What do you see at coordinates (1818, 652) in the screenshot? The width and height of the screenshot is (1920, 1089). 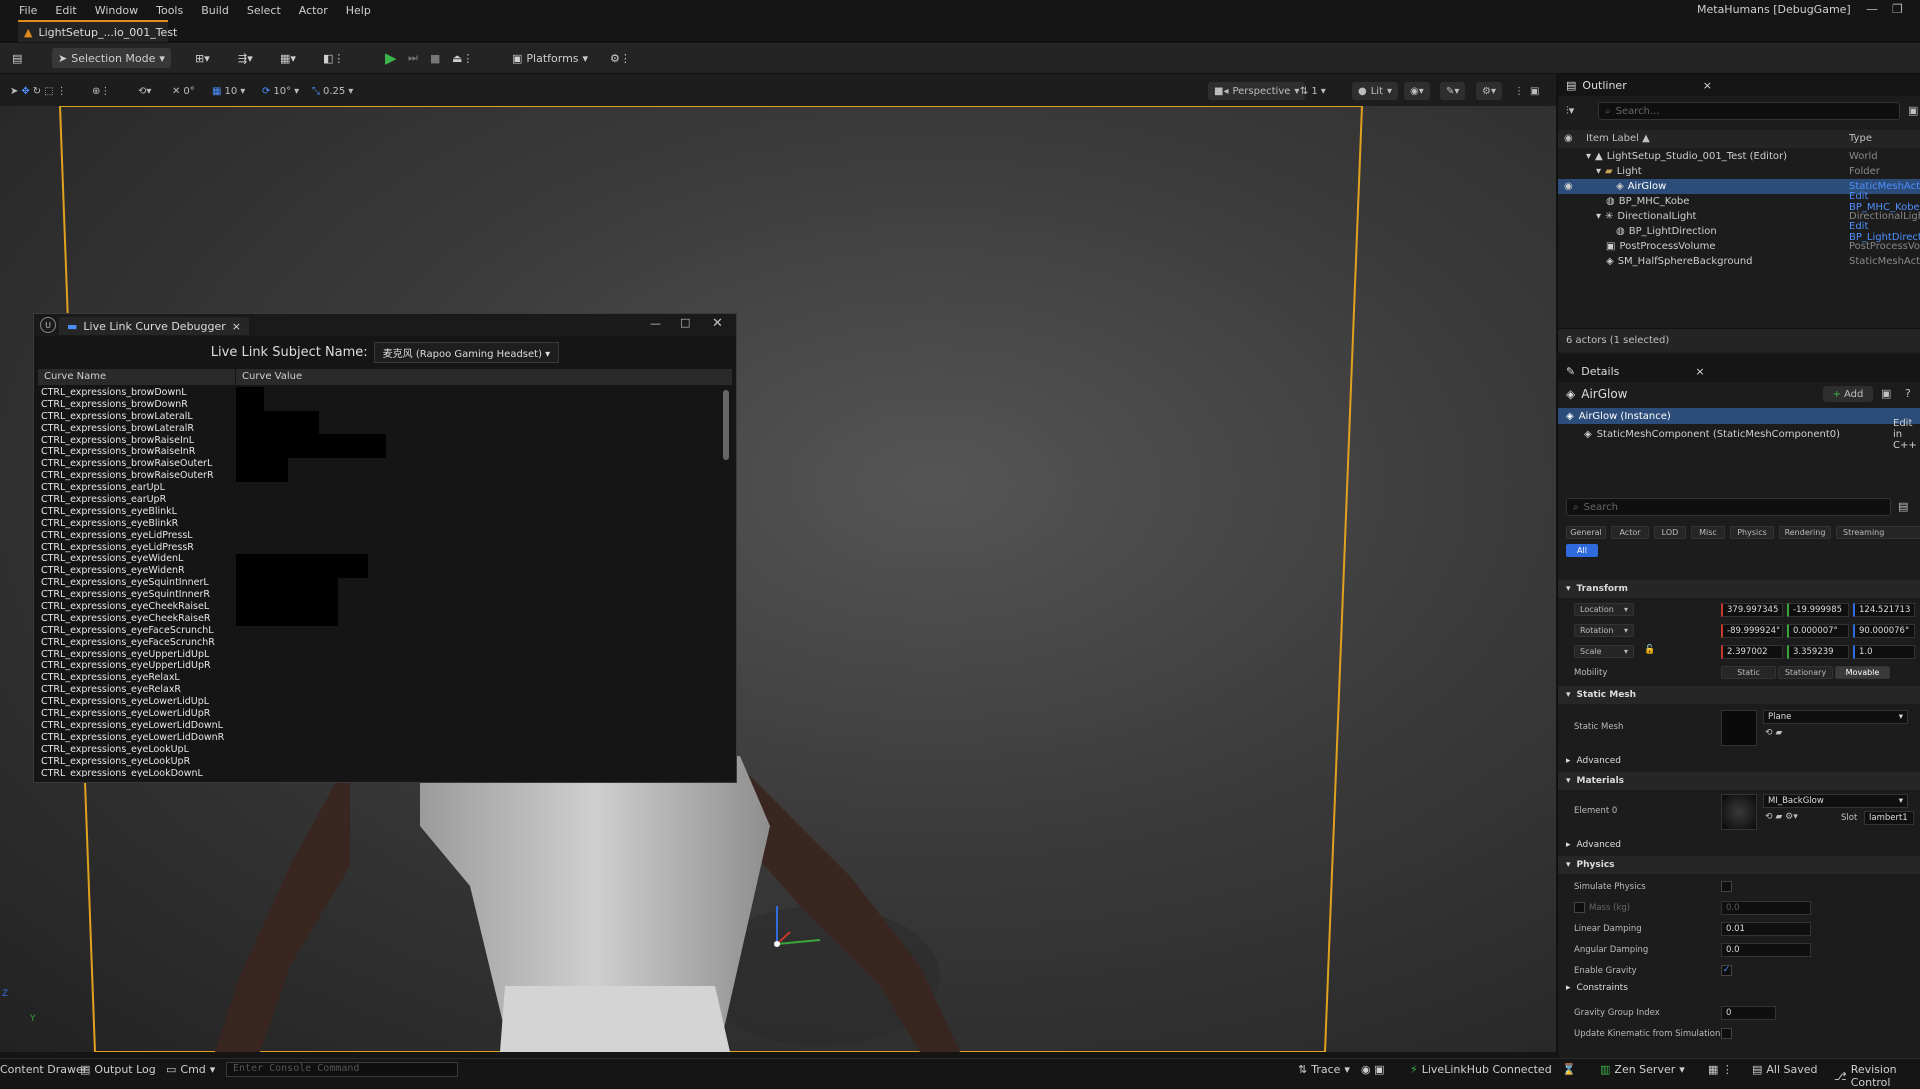 I see `scale-y: 3.359239` at bounding box center [1818, 652].